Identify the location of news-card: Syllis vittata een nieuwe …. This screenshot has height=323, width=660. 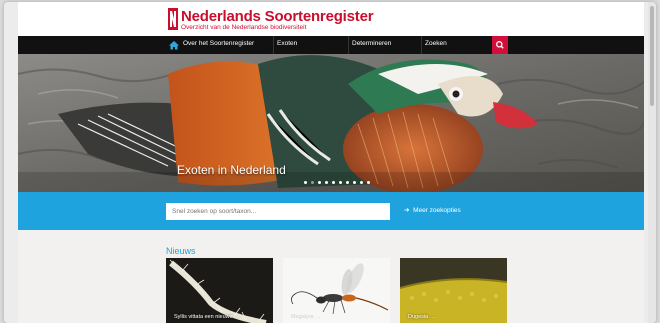
(219, 290).